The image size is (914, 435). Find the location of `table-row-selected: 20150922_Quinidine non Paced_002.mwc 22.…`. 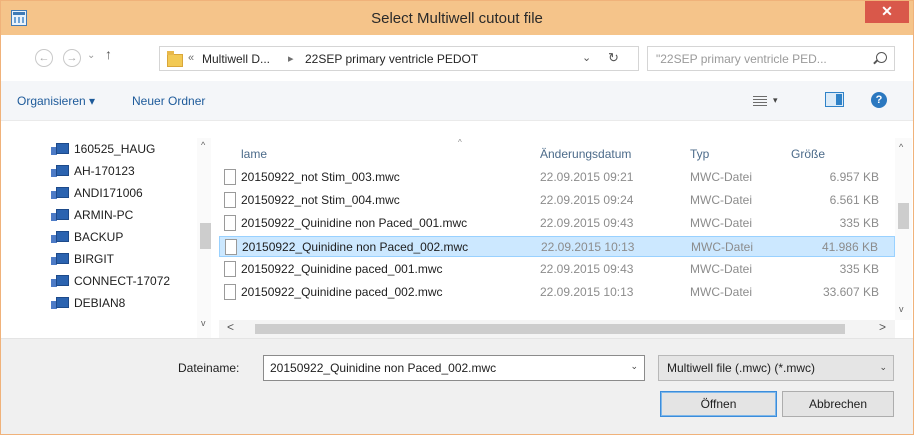

table-row-selected: 20150922_Quinidine non Paced_002.mwc 22.… is located at coordinates (557, 246).